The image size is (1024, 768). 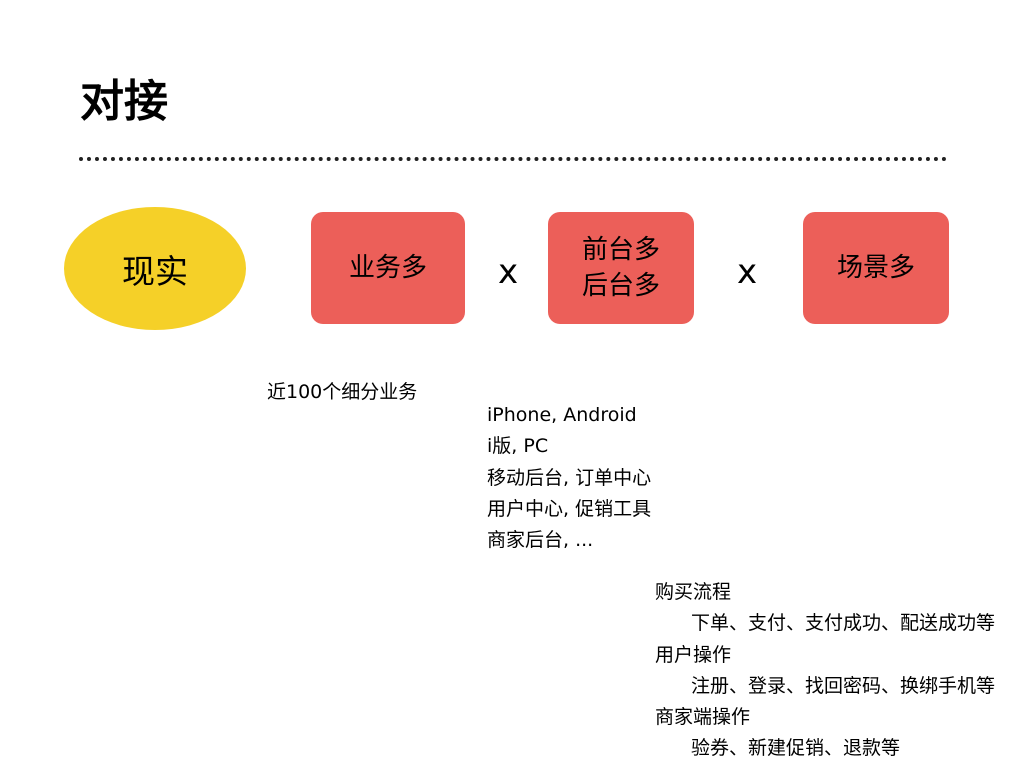 I want to click on frontend-backend-box: 前台多 后台多, so click(x=621, y=268).